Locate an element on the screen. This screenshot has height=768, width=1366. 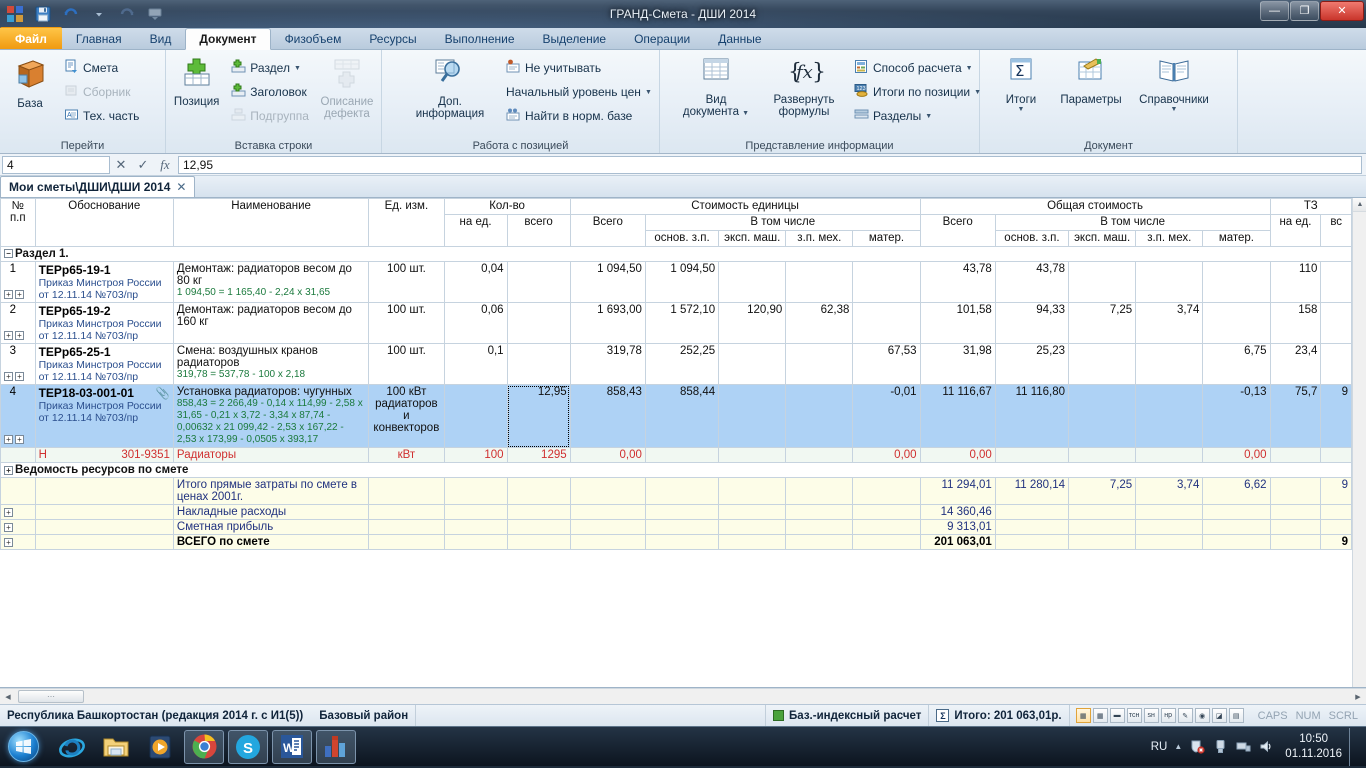
row-unit-wages: 858,44 is located at coordinates (682, 416).